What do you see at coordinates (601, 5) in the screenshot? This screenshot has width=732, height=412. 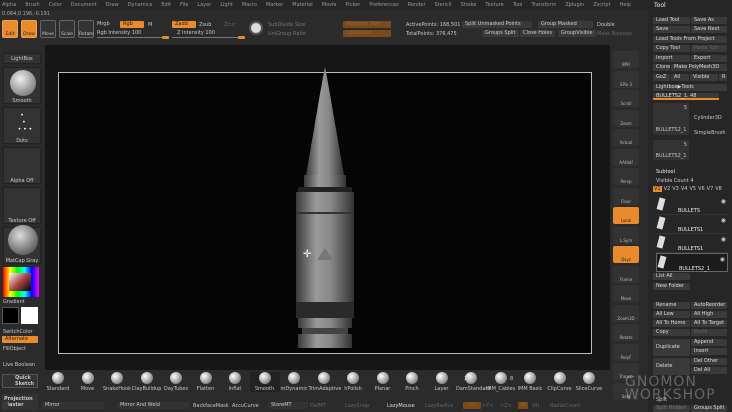 I see `menu-zscript: Zscript` at bounding box center [601, 5].